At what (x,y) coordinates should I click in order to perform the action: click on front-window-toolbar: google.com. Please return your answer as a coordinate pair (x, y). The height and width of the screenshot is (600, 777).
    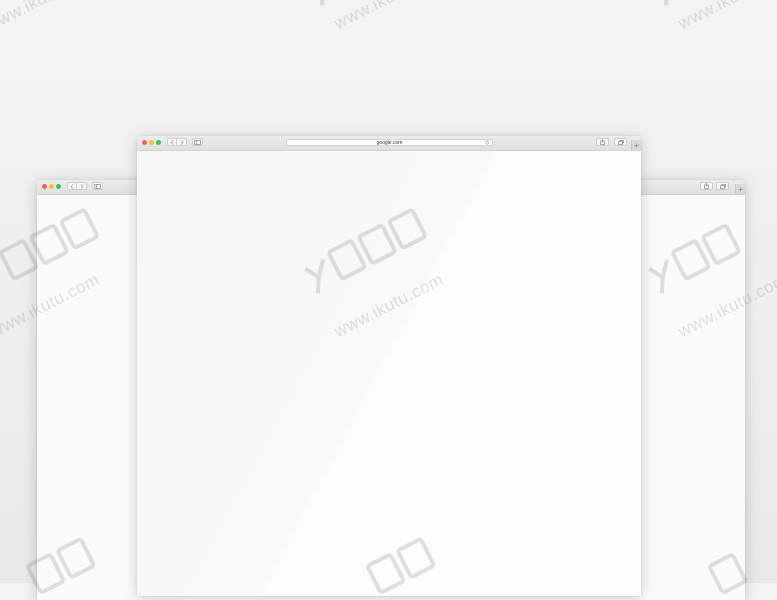
    Looking at the image, I should click on (389, 143).